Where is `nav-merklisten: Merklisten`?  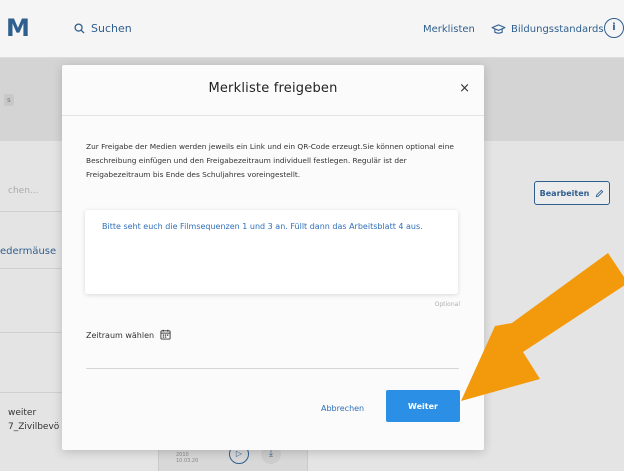
nav-merklisten: Merklisten is located at coordinates (449, 29).